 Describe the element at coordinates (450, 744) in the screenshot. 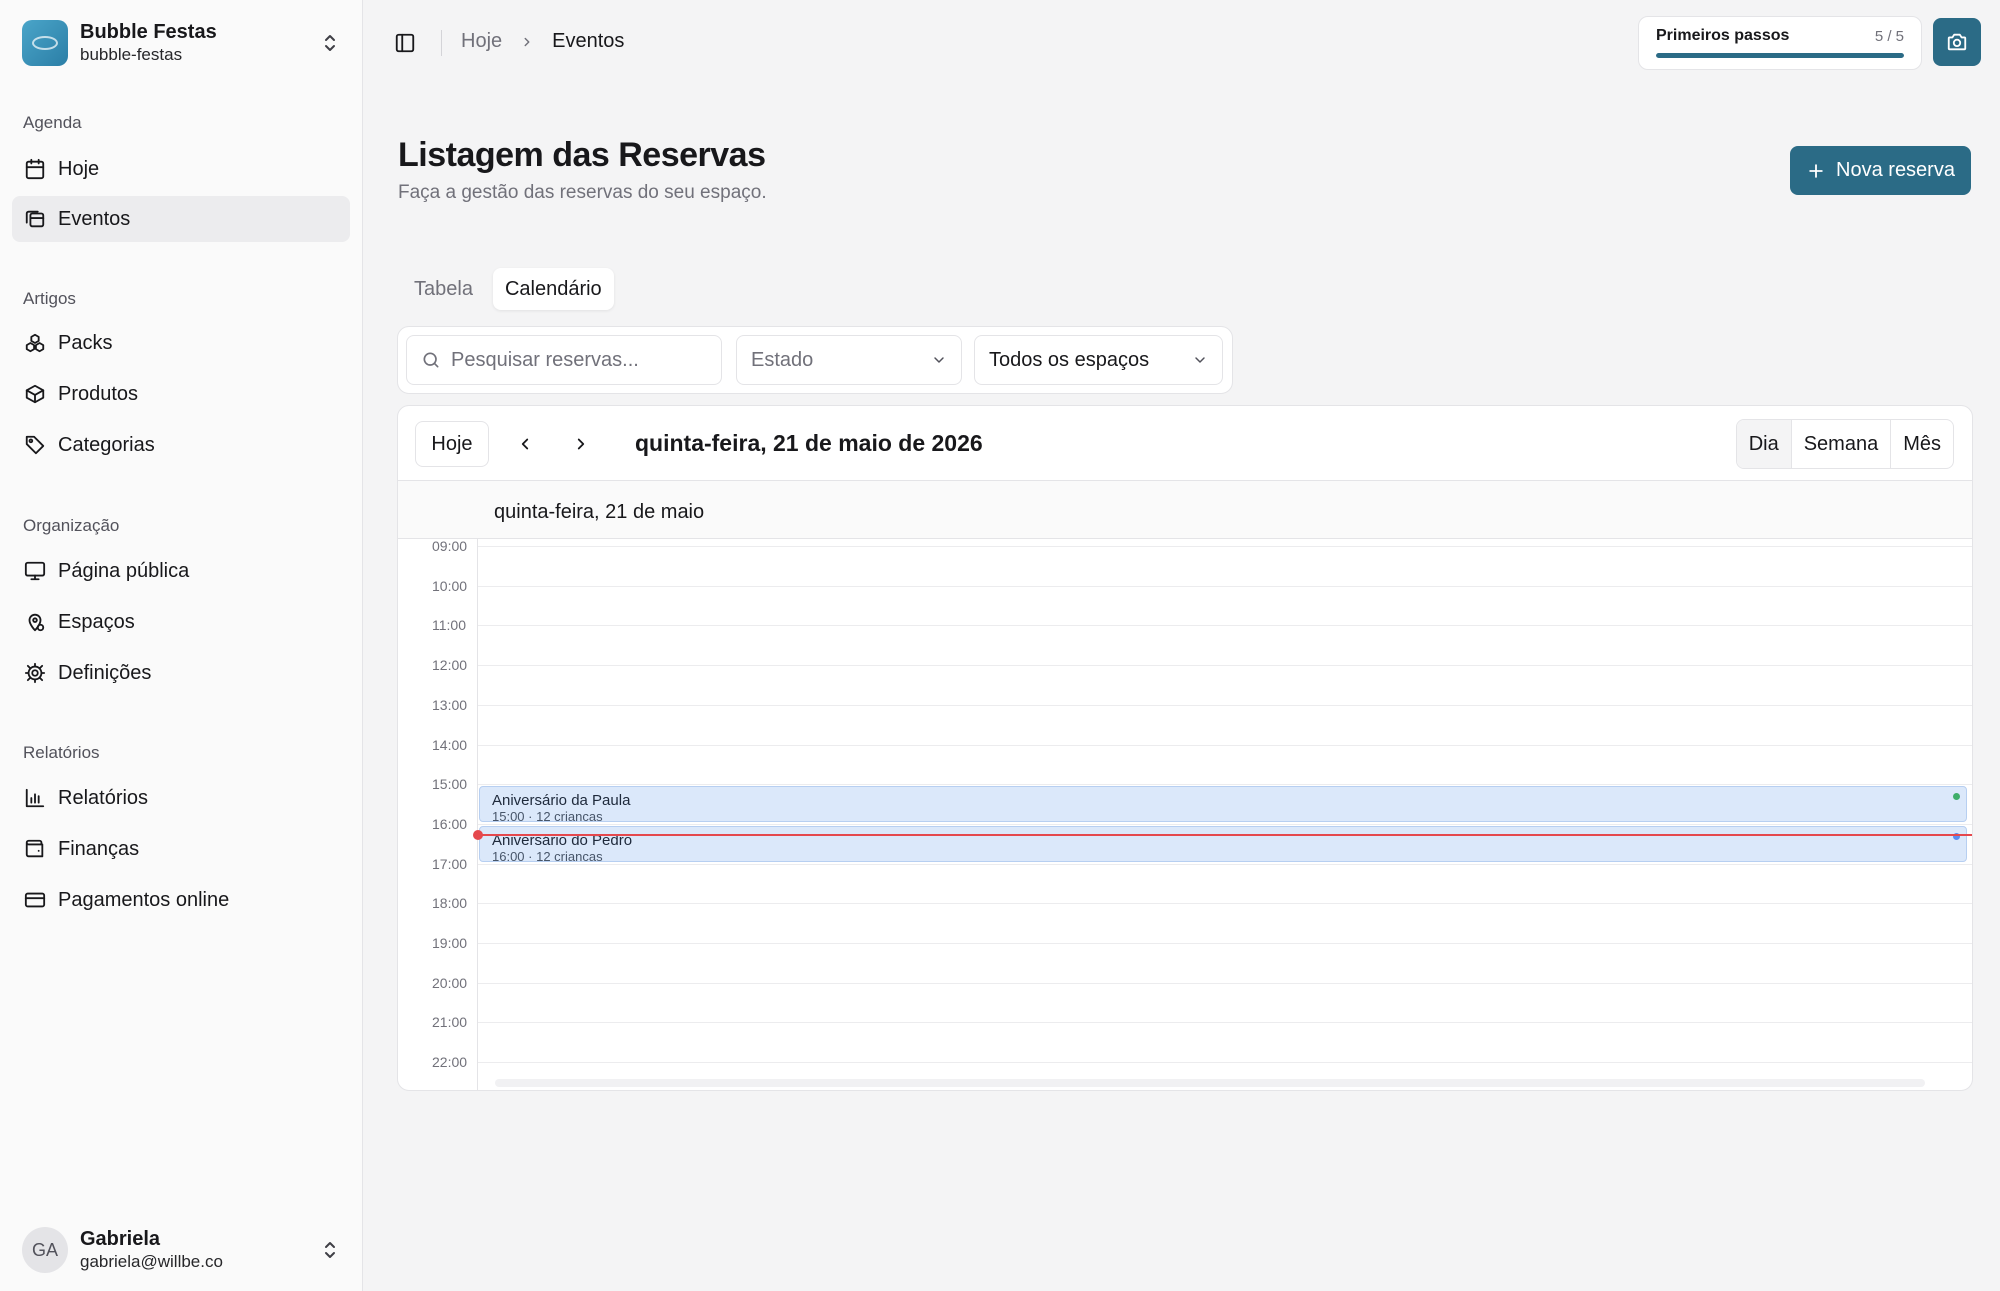

I see `hour-label: 14:00` at that location.